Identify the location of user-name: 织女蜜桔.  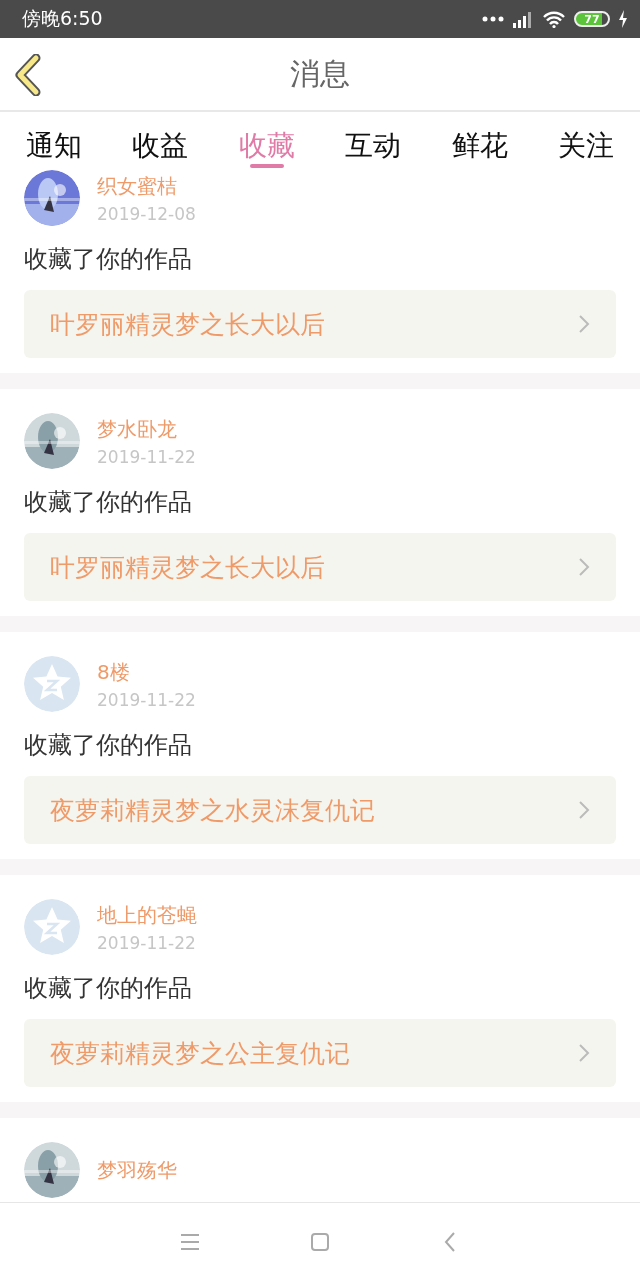
(146, 186).